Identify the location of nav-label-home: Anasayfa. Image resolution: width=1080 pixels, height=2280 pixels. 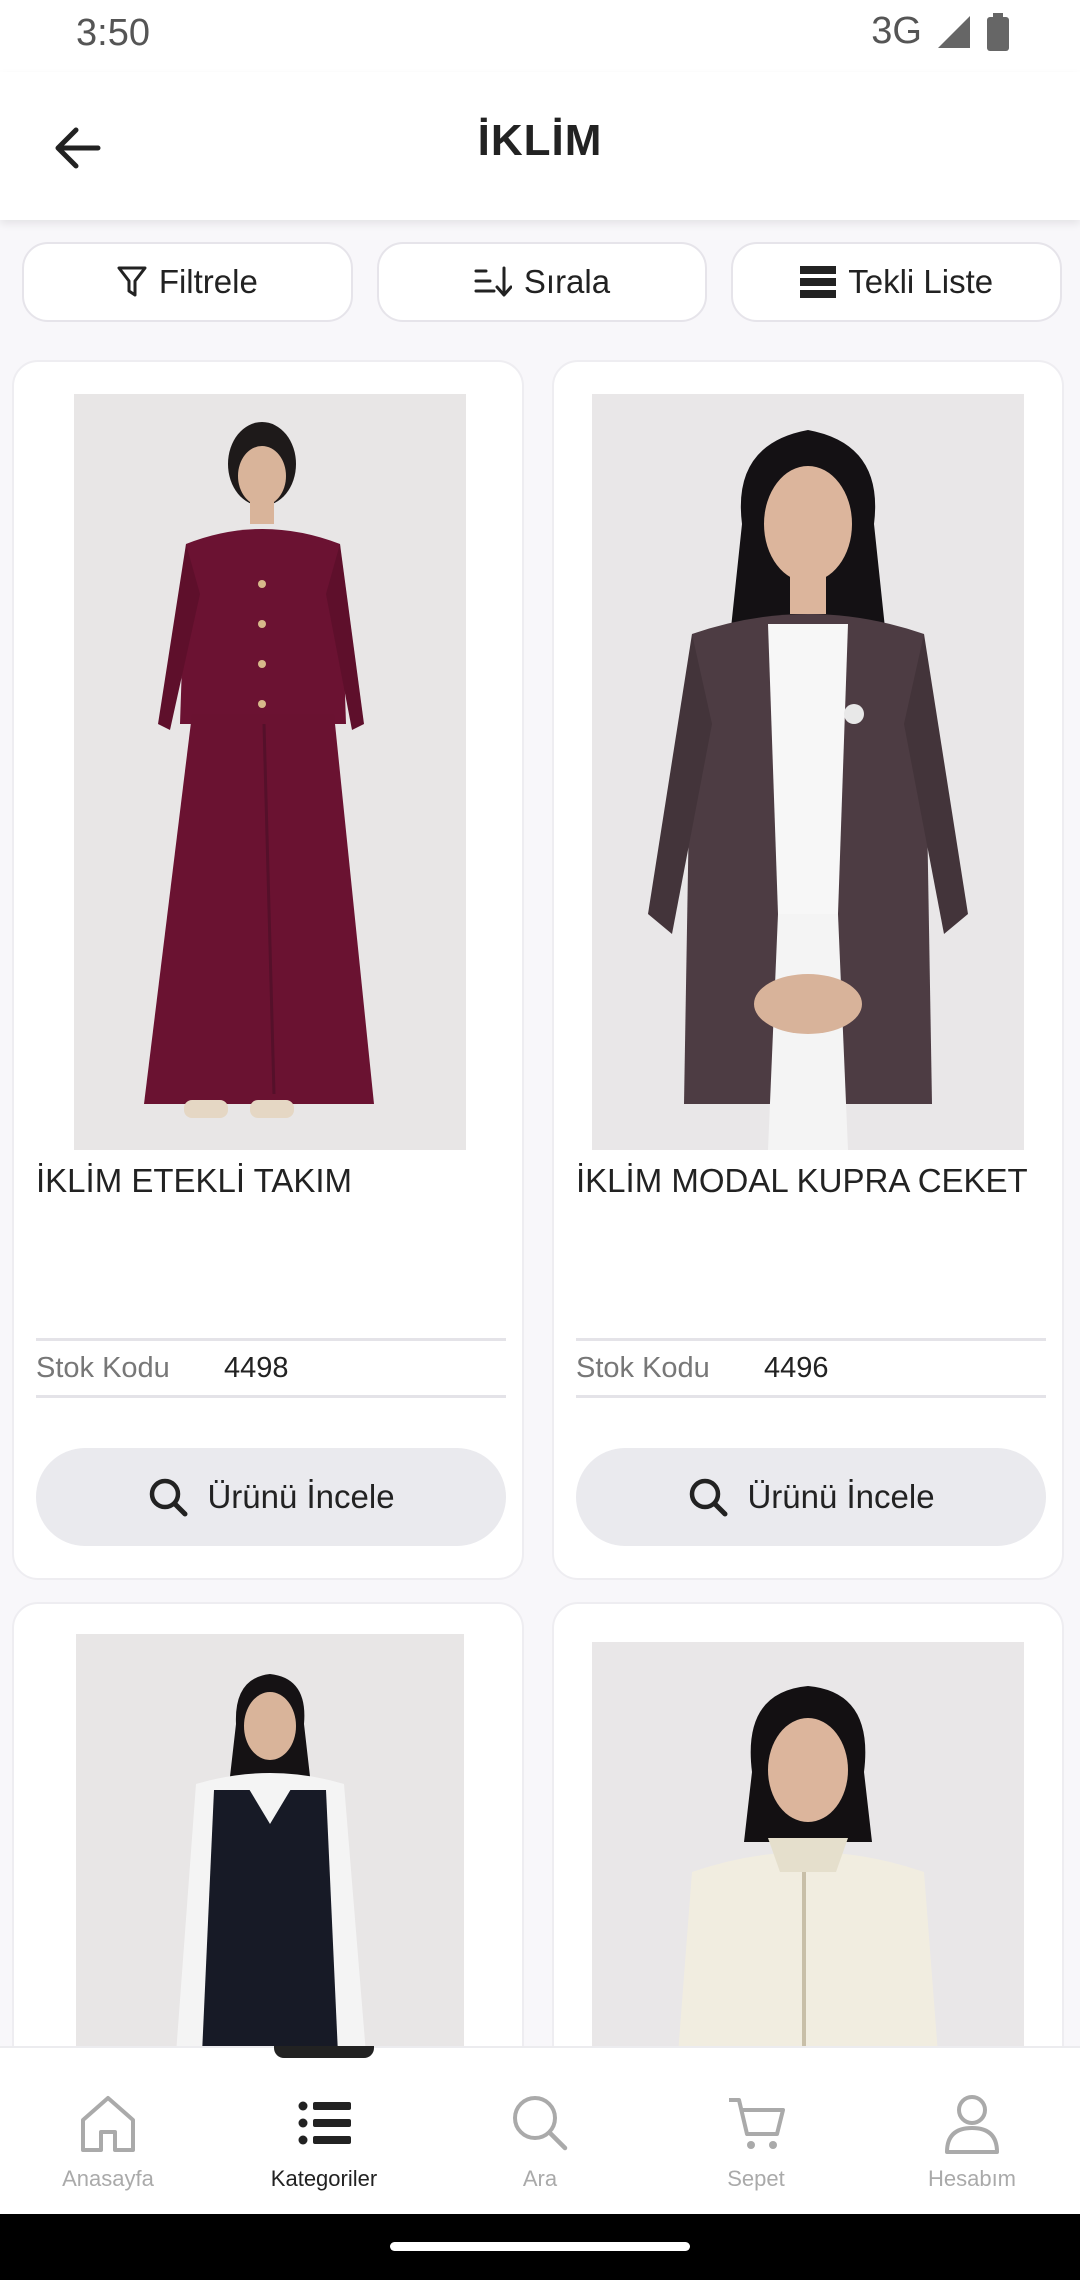
(108, 2178).